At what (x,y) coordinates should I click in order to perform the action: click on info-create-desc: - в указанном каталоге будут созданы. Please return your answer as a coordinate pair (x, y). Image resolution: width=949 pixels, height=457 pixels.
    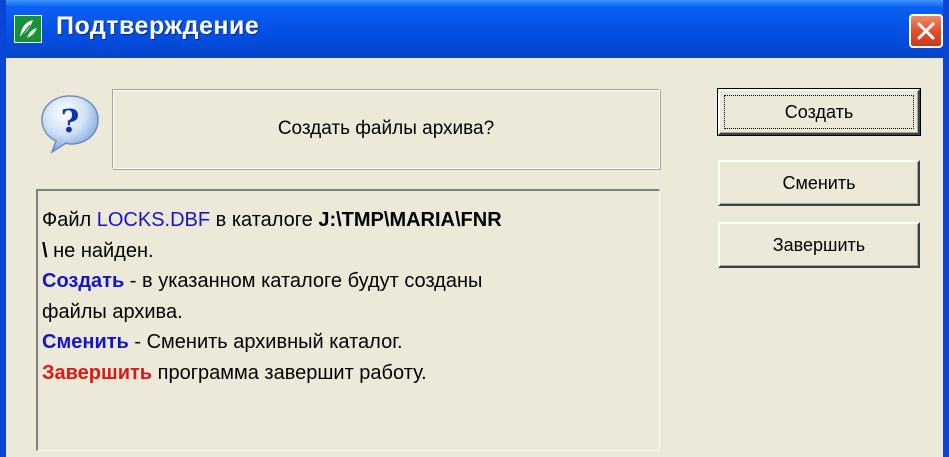
    Looking at the image, I should click on (303, 281).